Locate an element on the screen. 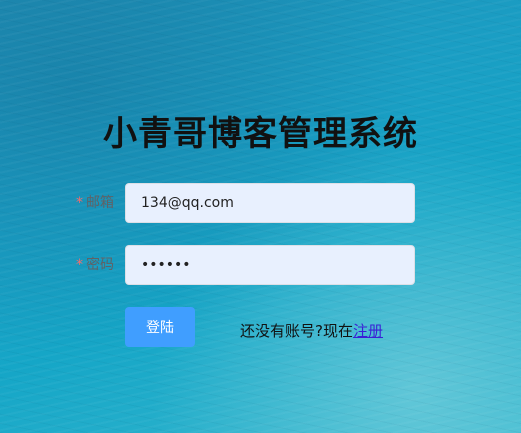  form-item-password: * 密码 is located at coordinates (260, 265).